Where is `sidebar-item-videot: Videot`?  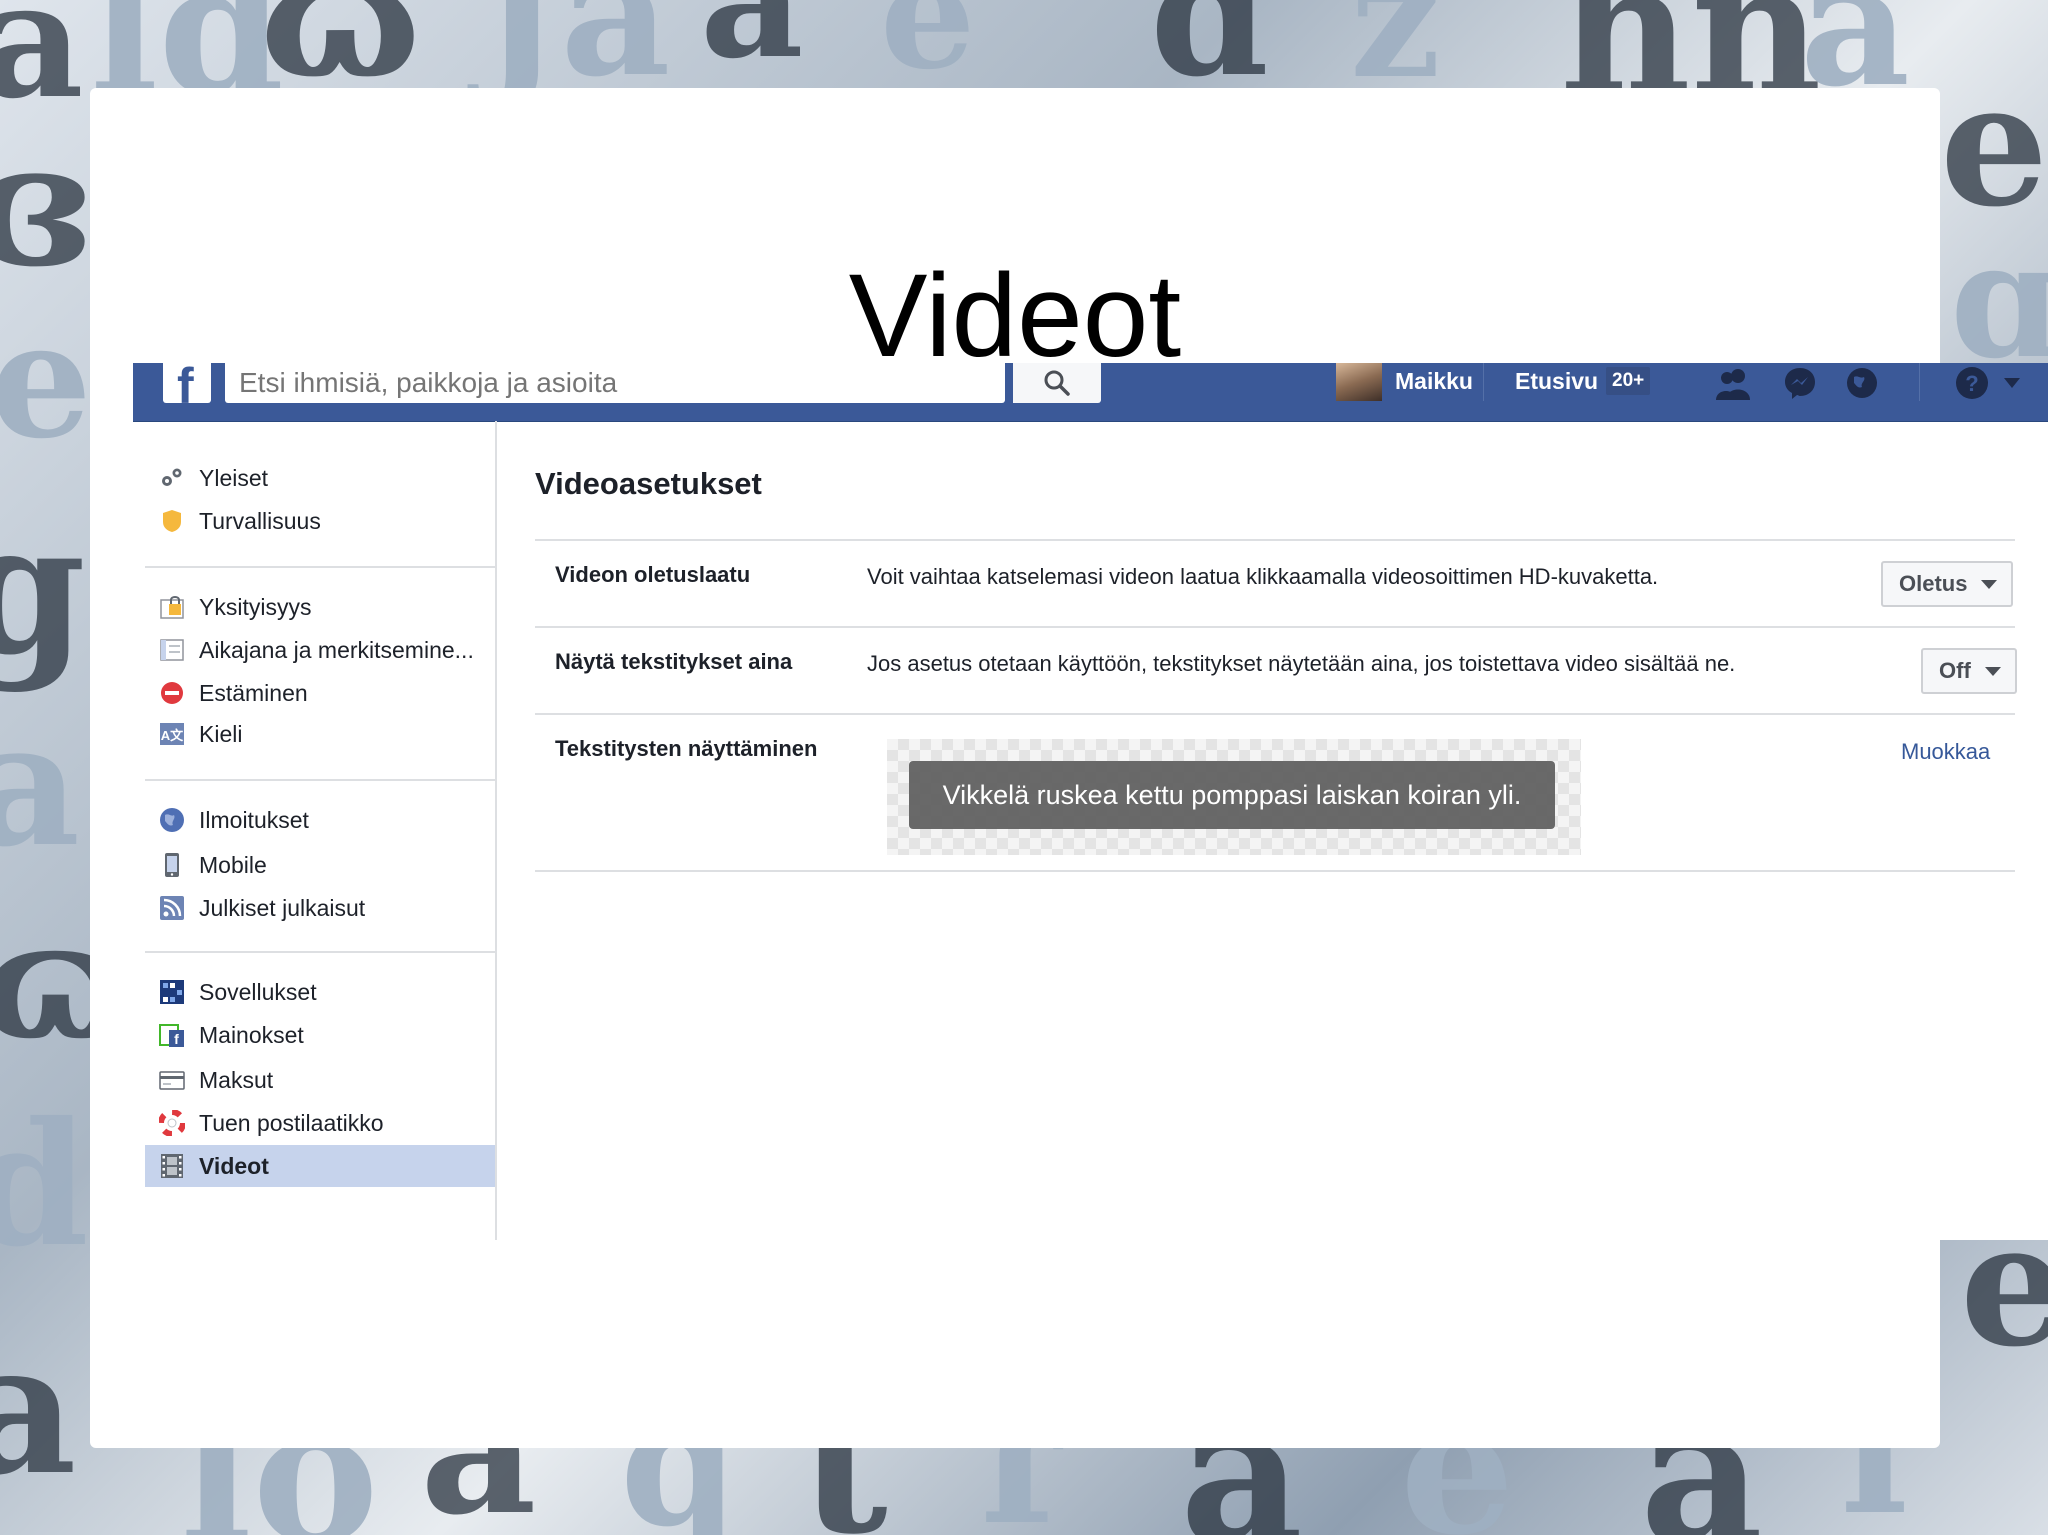 sidebar-item-videot: Videot is located at coordinates (320, 1166).